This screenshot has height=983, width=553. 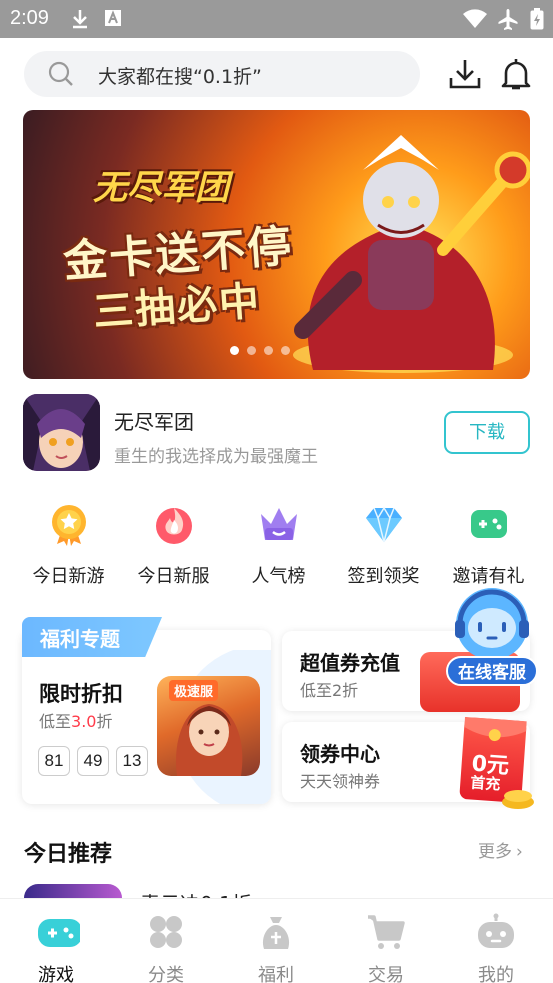 I want to click on tab-label: 福利, so click(x=276, y=974).